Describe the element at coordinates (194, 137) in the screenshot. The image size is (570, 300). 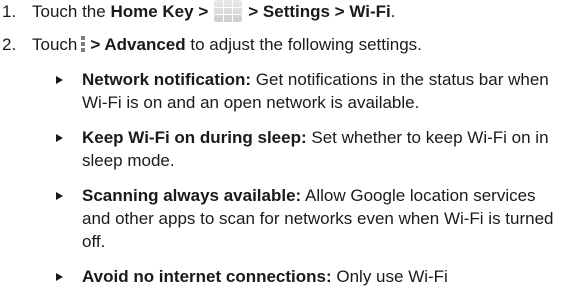
I see `setting-title: Keep Wi-Fi on during sleep:` at that location.